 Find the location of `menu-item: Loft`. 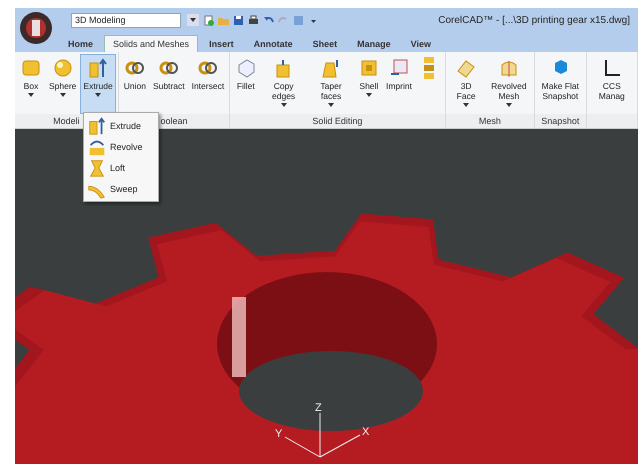

menu-item: Loft is located at coordinates (121, 167).